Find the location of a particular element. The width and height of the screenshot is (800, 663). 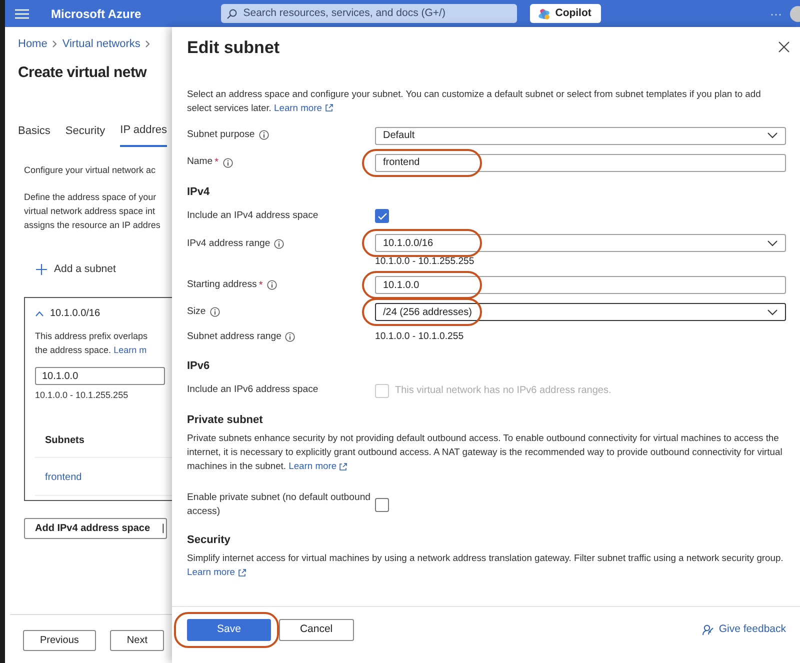

field-label: Name is located at coordinates (200, 162).